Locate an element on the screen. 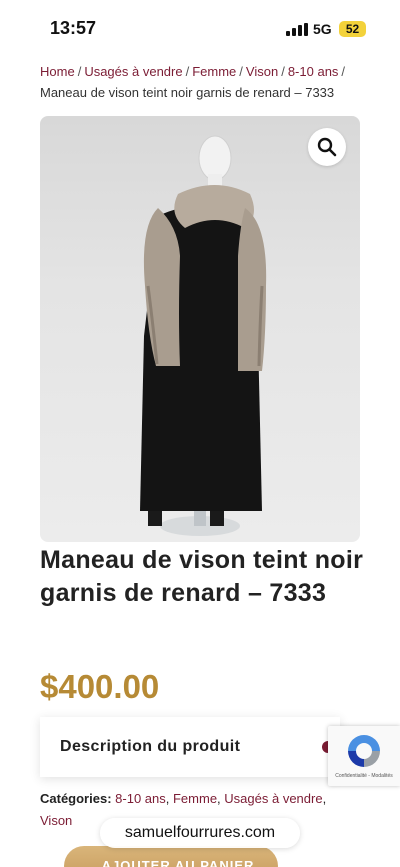 Image resolution: width=400 pixels, height=867 pixels. coat-illustration is located at coordinates (203, 335).